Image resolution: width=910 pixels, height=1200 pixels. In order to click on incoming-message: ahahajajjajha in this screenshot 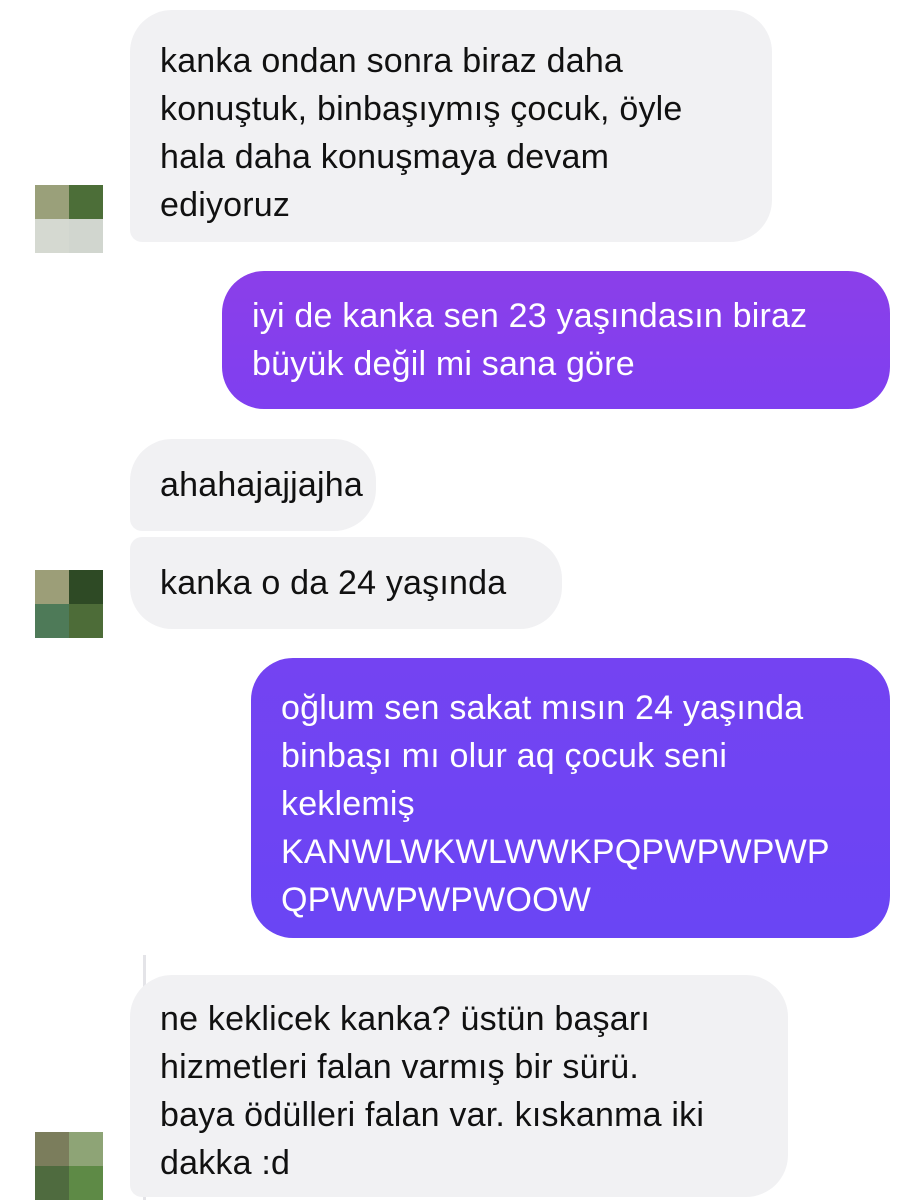, I will do `click(253, 485)`.